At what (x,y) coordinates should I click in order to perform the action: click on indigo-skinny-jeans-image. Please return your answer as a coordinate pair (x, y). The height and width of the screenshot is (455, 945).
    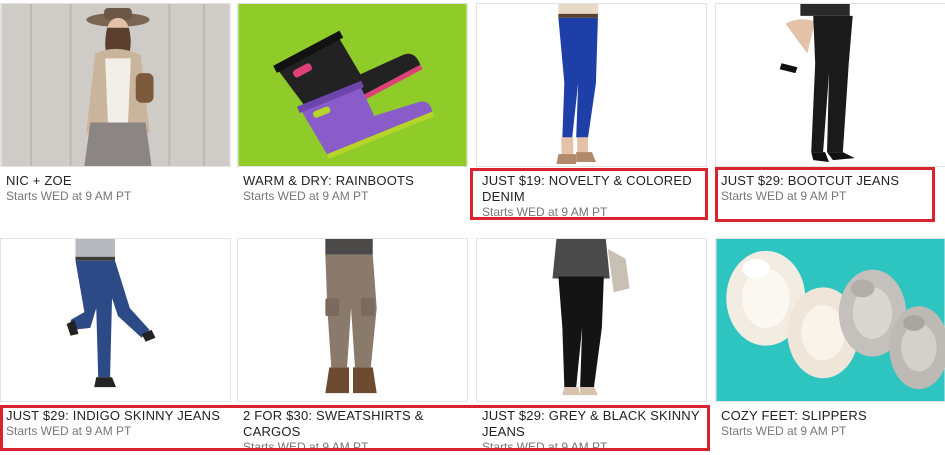
    Looking at the image, I should click on (115, 320).